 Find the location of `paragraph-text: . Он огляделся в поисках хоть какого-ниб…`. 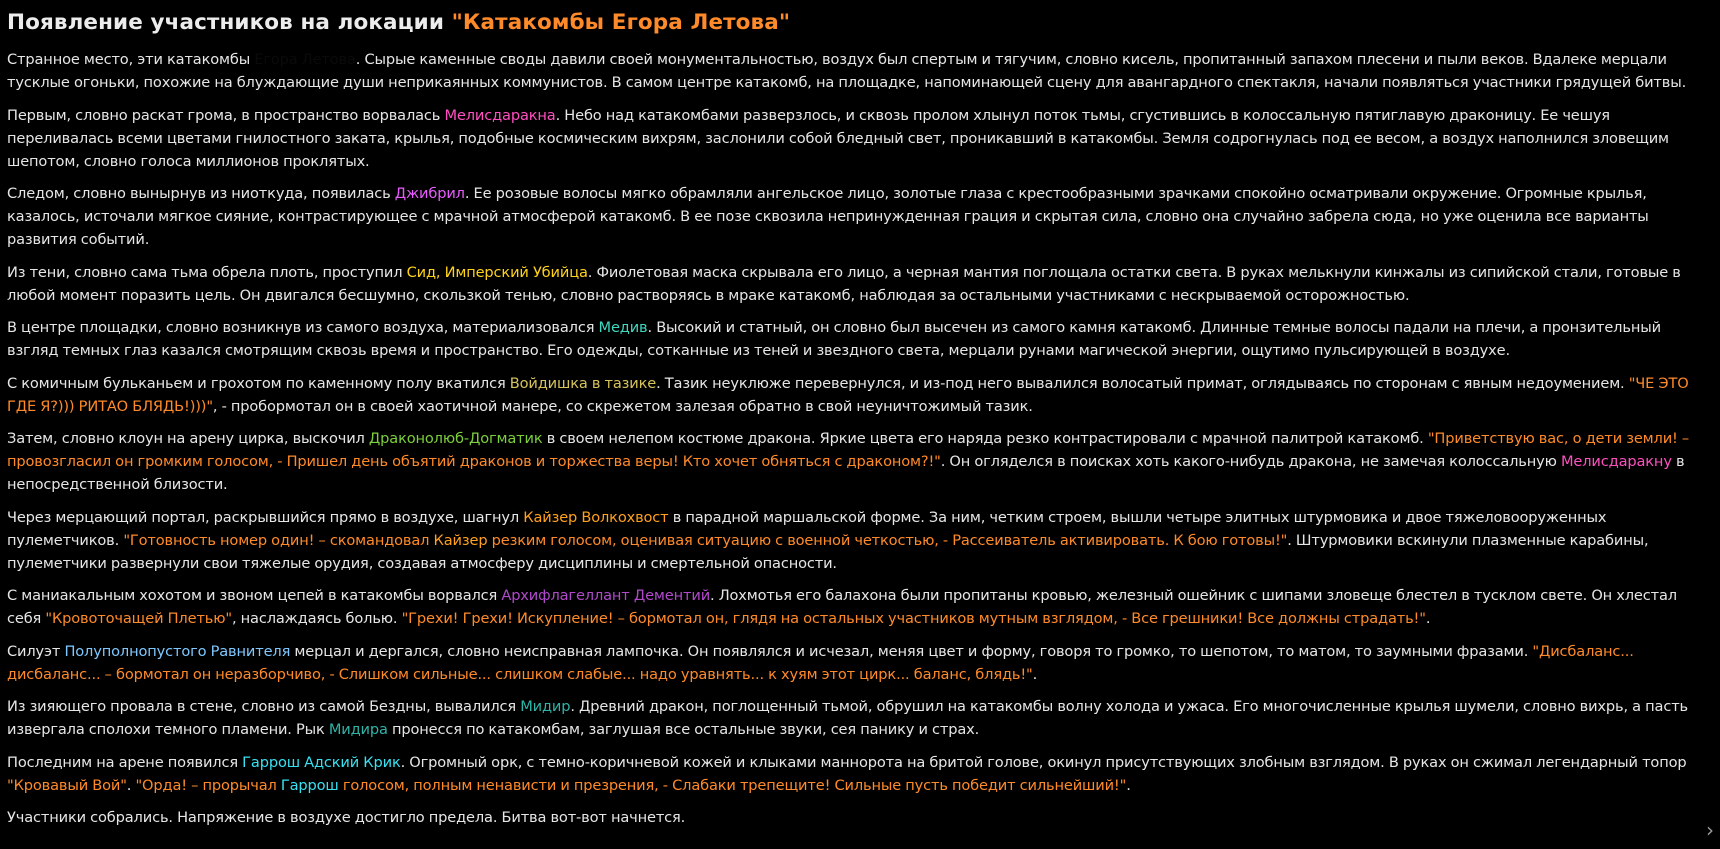

paragraph-text: . Он огляделся в поисках хоть какого-ниб… is located at coordinates (1250, 461).